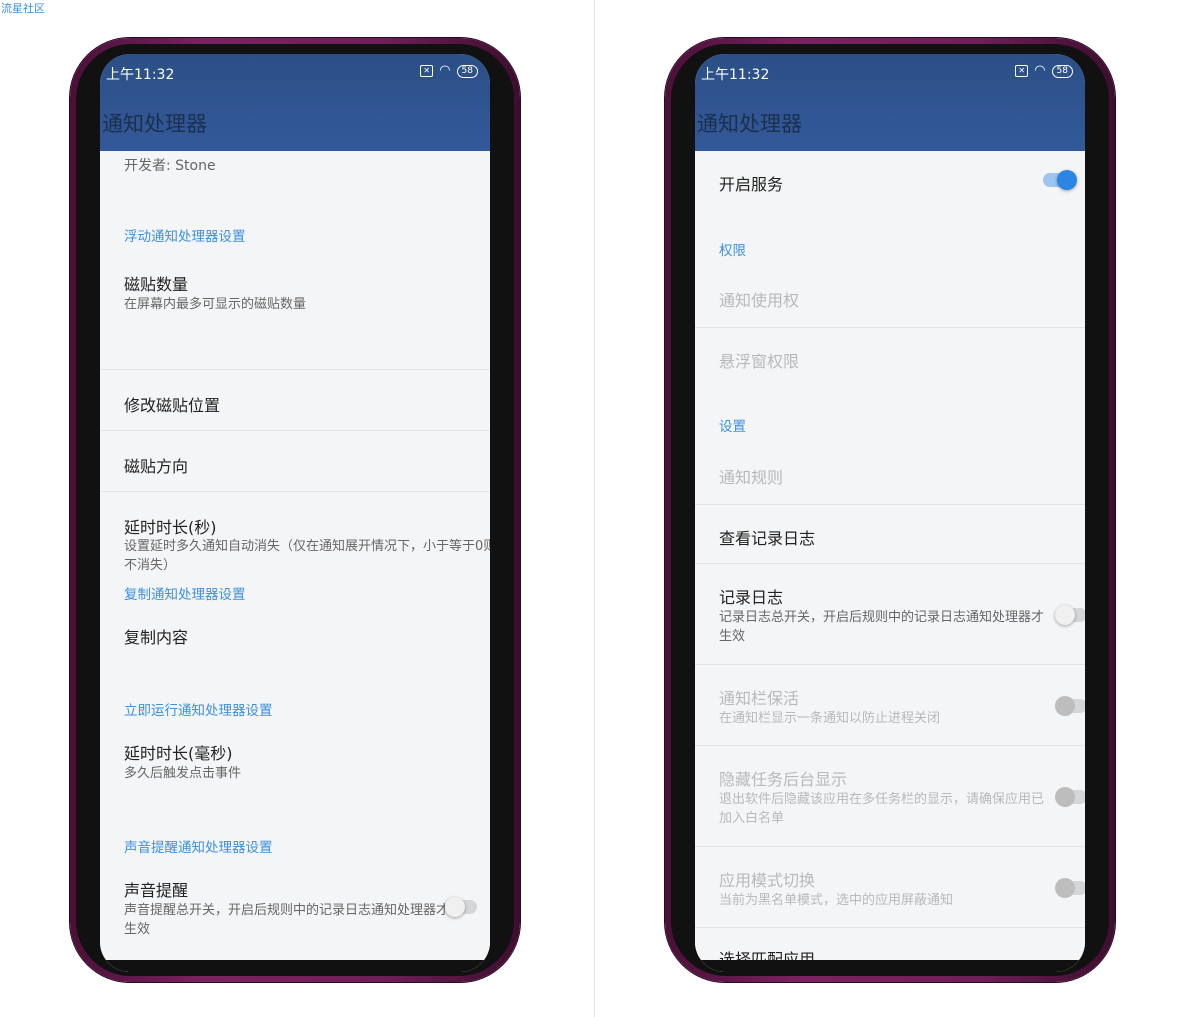 This screenshot has width=1189, height=1017. What do you see at coordinates (759, 300) in the screenshot?
I see `notification-access-title: 通知使用权` at bounding box center [759, 300].